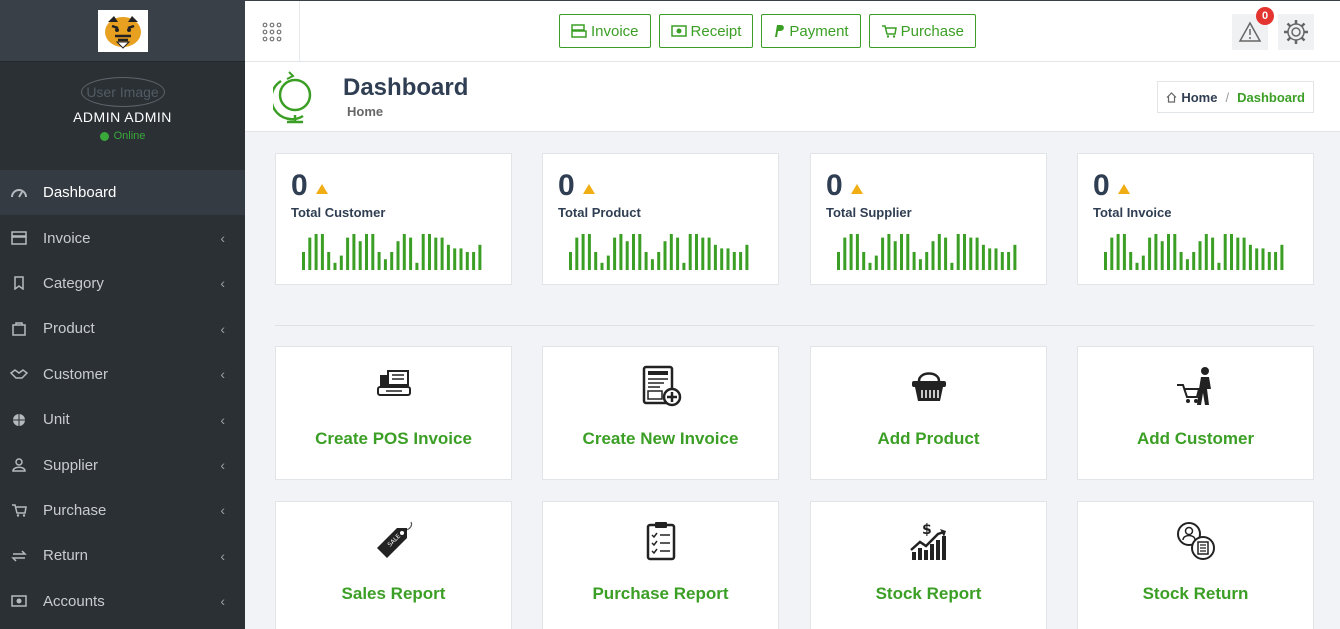  What do you see at coordinates (122, 464) in the screenshot?
I see `sidebar-item-supplier: Supplier ‹` at bounding box center [122, 464].